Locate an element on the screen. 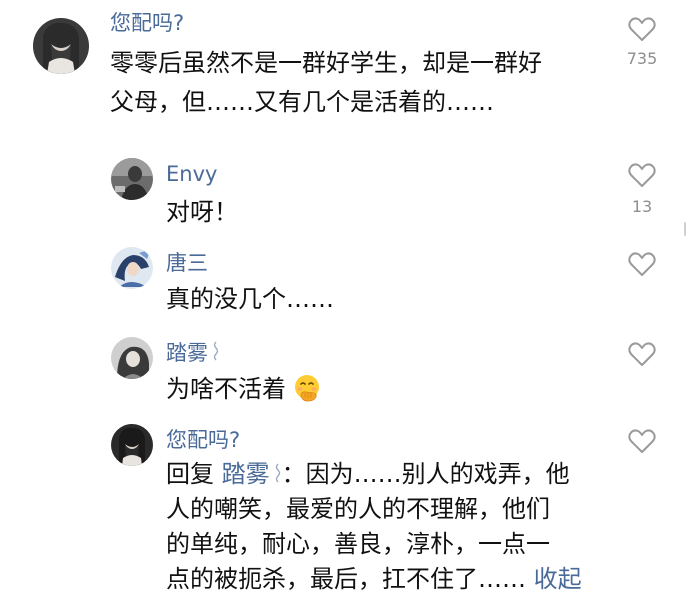 This screenshot has width=690, height=598. collapse-link: 收起 is located at coordinates (558, 579).